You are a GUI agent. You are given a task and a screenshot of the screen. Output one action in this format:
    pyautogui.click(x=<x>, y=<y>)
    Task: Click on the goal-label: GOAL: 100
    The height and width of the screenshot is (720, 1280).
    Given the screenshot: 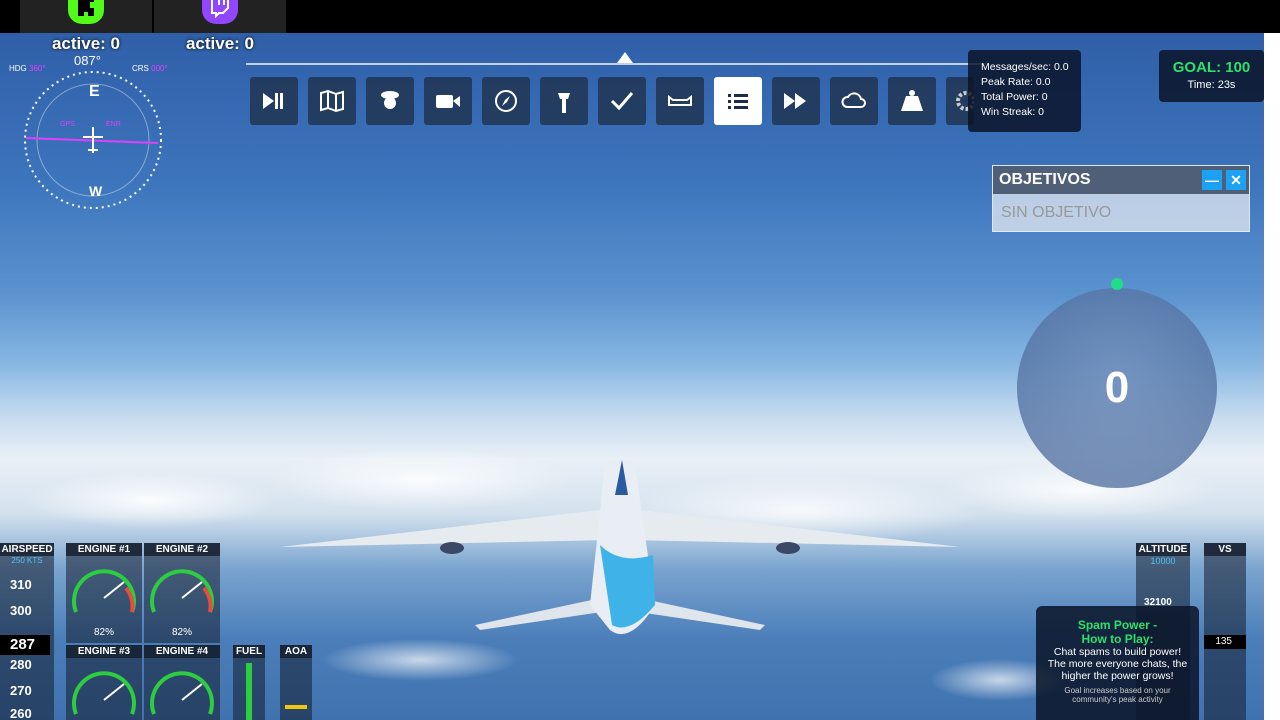 What is the action you would take?
    pyautogui.click(x=1211, y=67)
    